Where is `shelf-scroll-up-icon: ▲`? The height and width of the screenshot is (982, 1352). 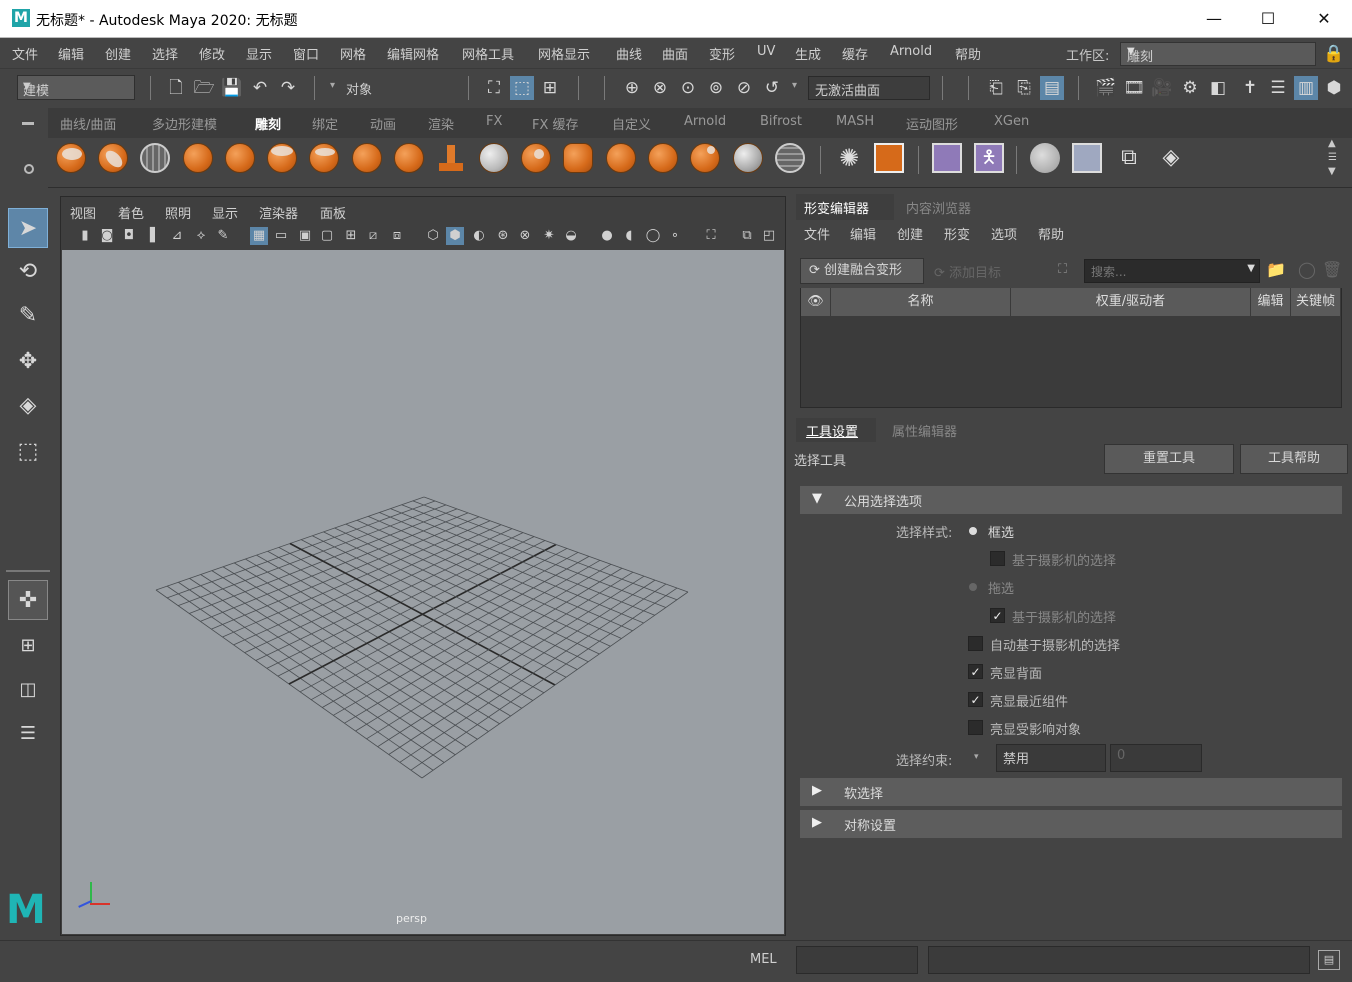 shelf-scroll-up-icon: ▲ is located at coordinates (1332, 143).